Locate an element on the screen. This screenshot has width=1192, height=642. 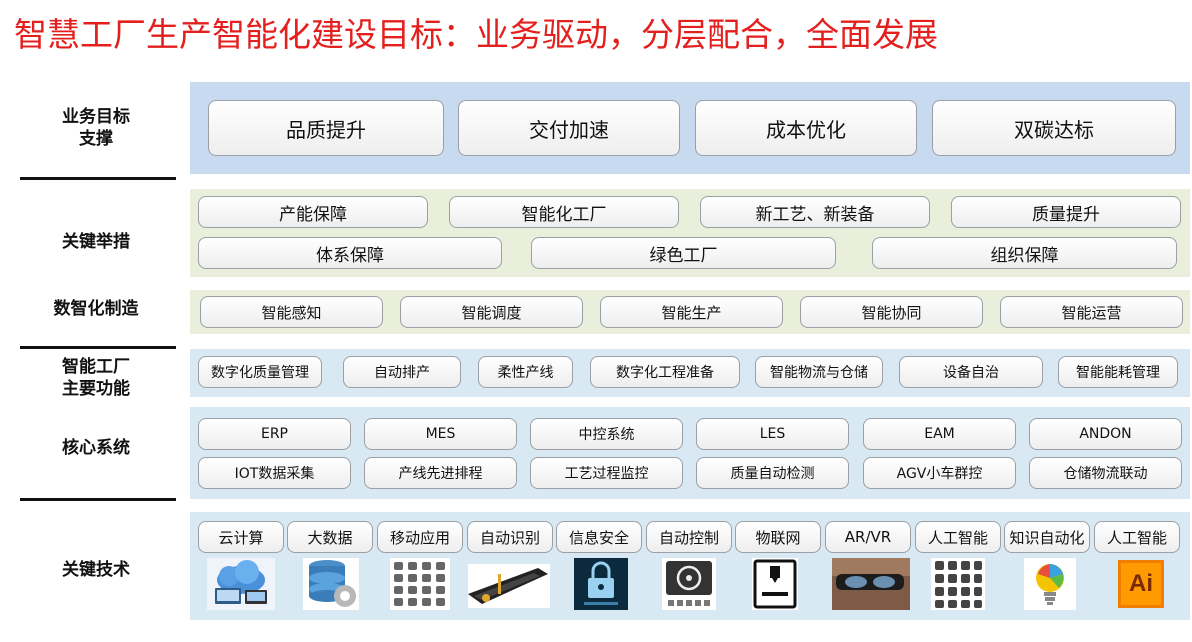
system-item: AGV小车群控 is located at coordinates (939, 473).